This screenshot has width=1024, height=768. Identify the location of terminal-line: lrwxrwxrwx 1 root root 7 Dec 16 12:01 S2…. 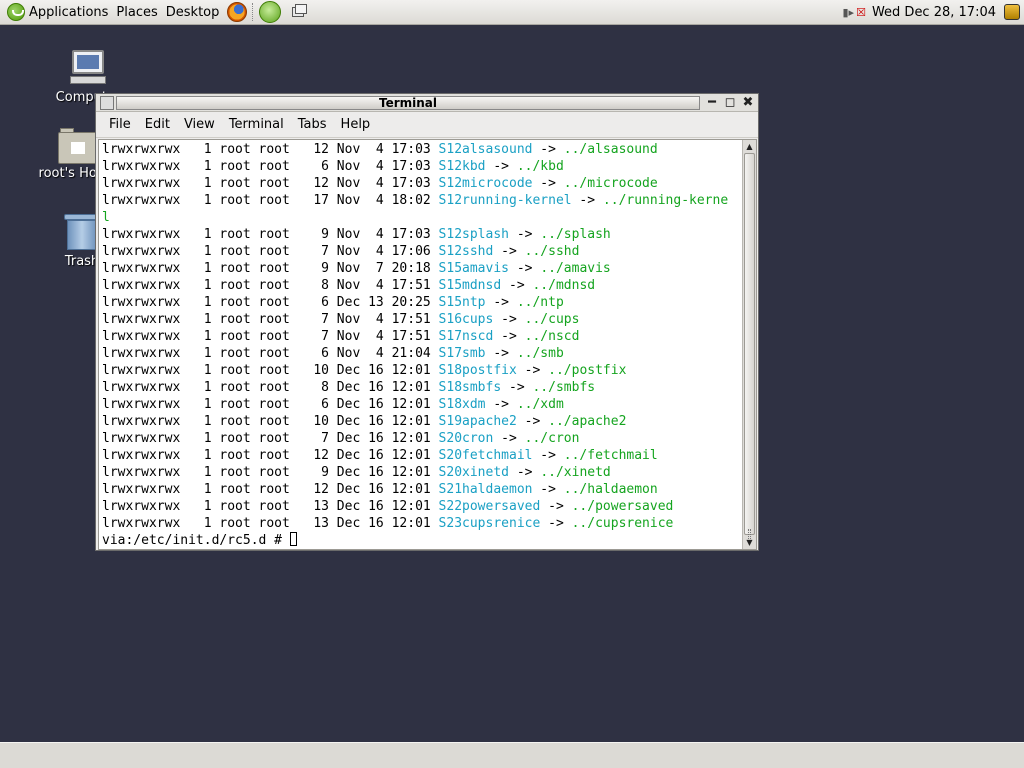
(341, 438).